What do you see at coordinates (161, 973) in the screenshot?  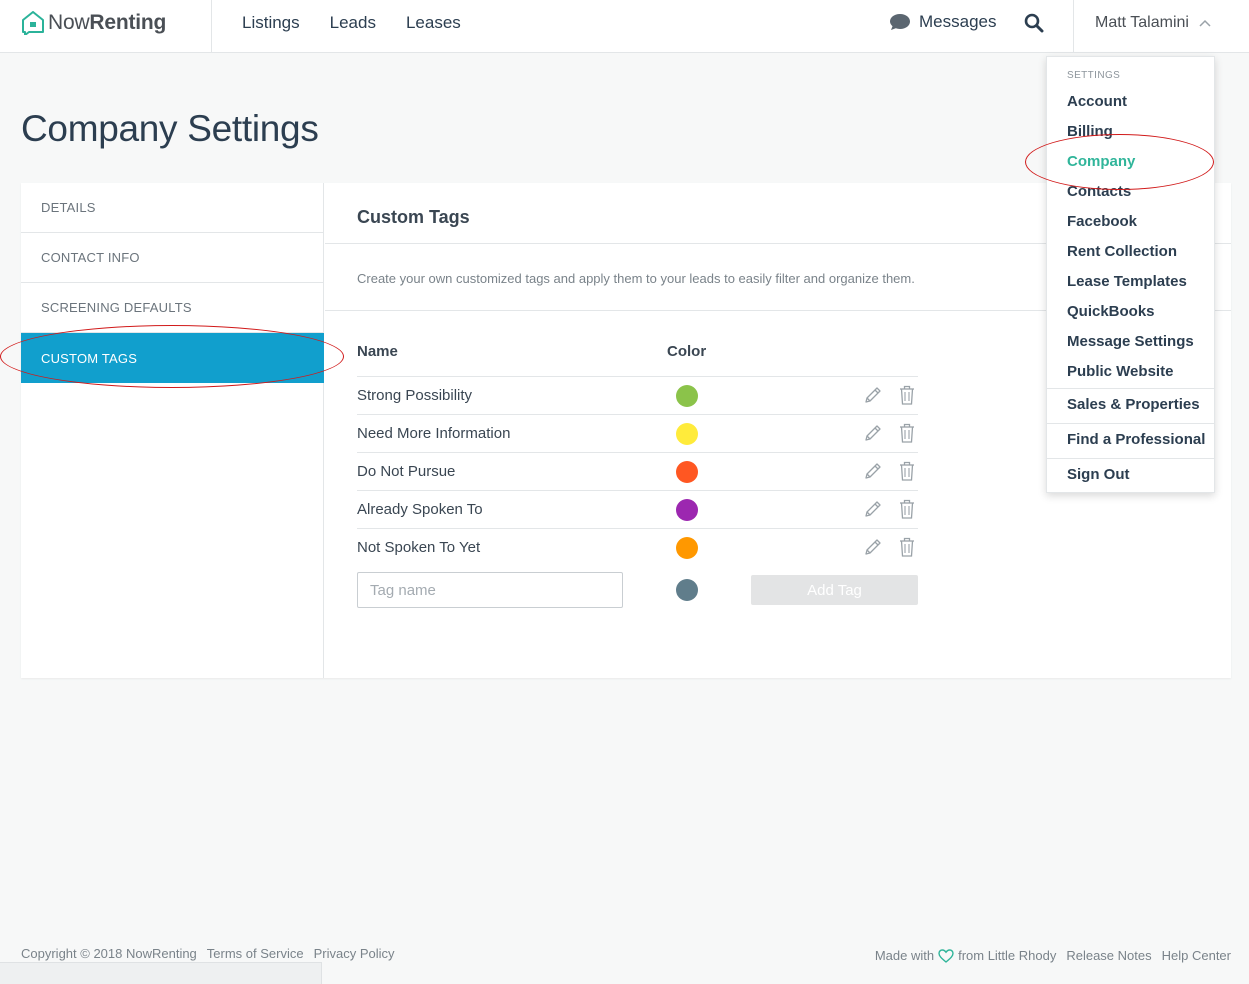 I see `bottom-strip` at bounding box center [161, 973].